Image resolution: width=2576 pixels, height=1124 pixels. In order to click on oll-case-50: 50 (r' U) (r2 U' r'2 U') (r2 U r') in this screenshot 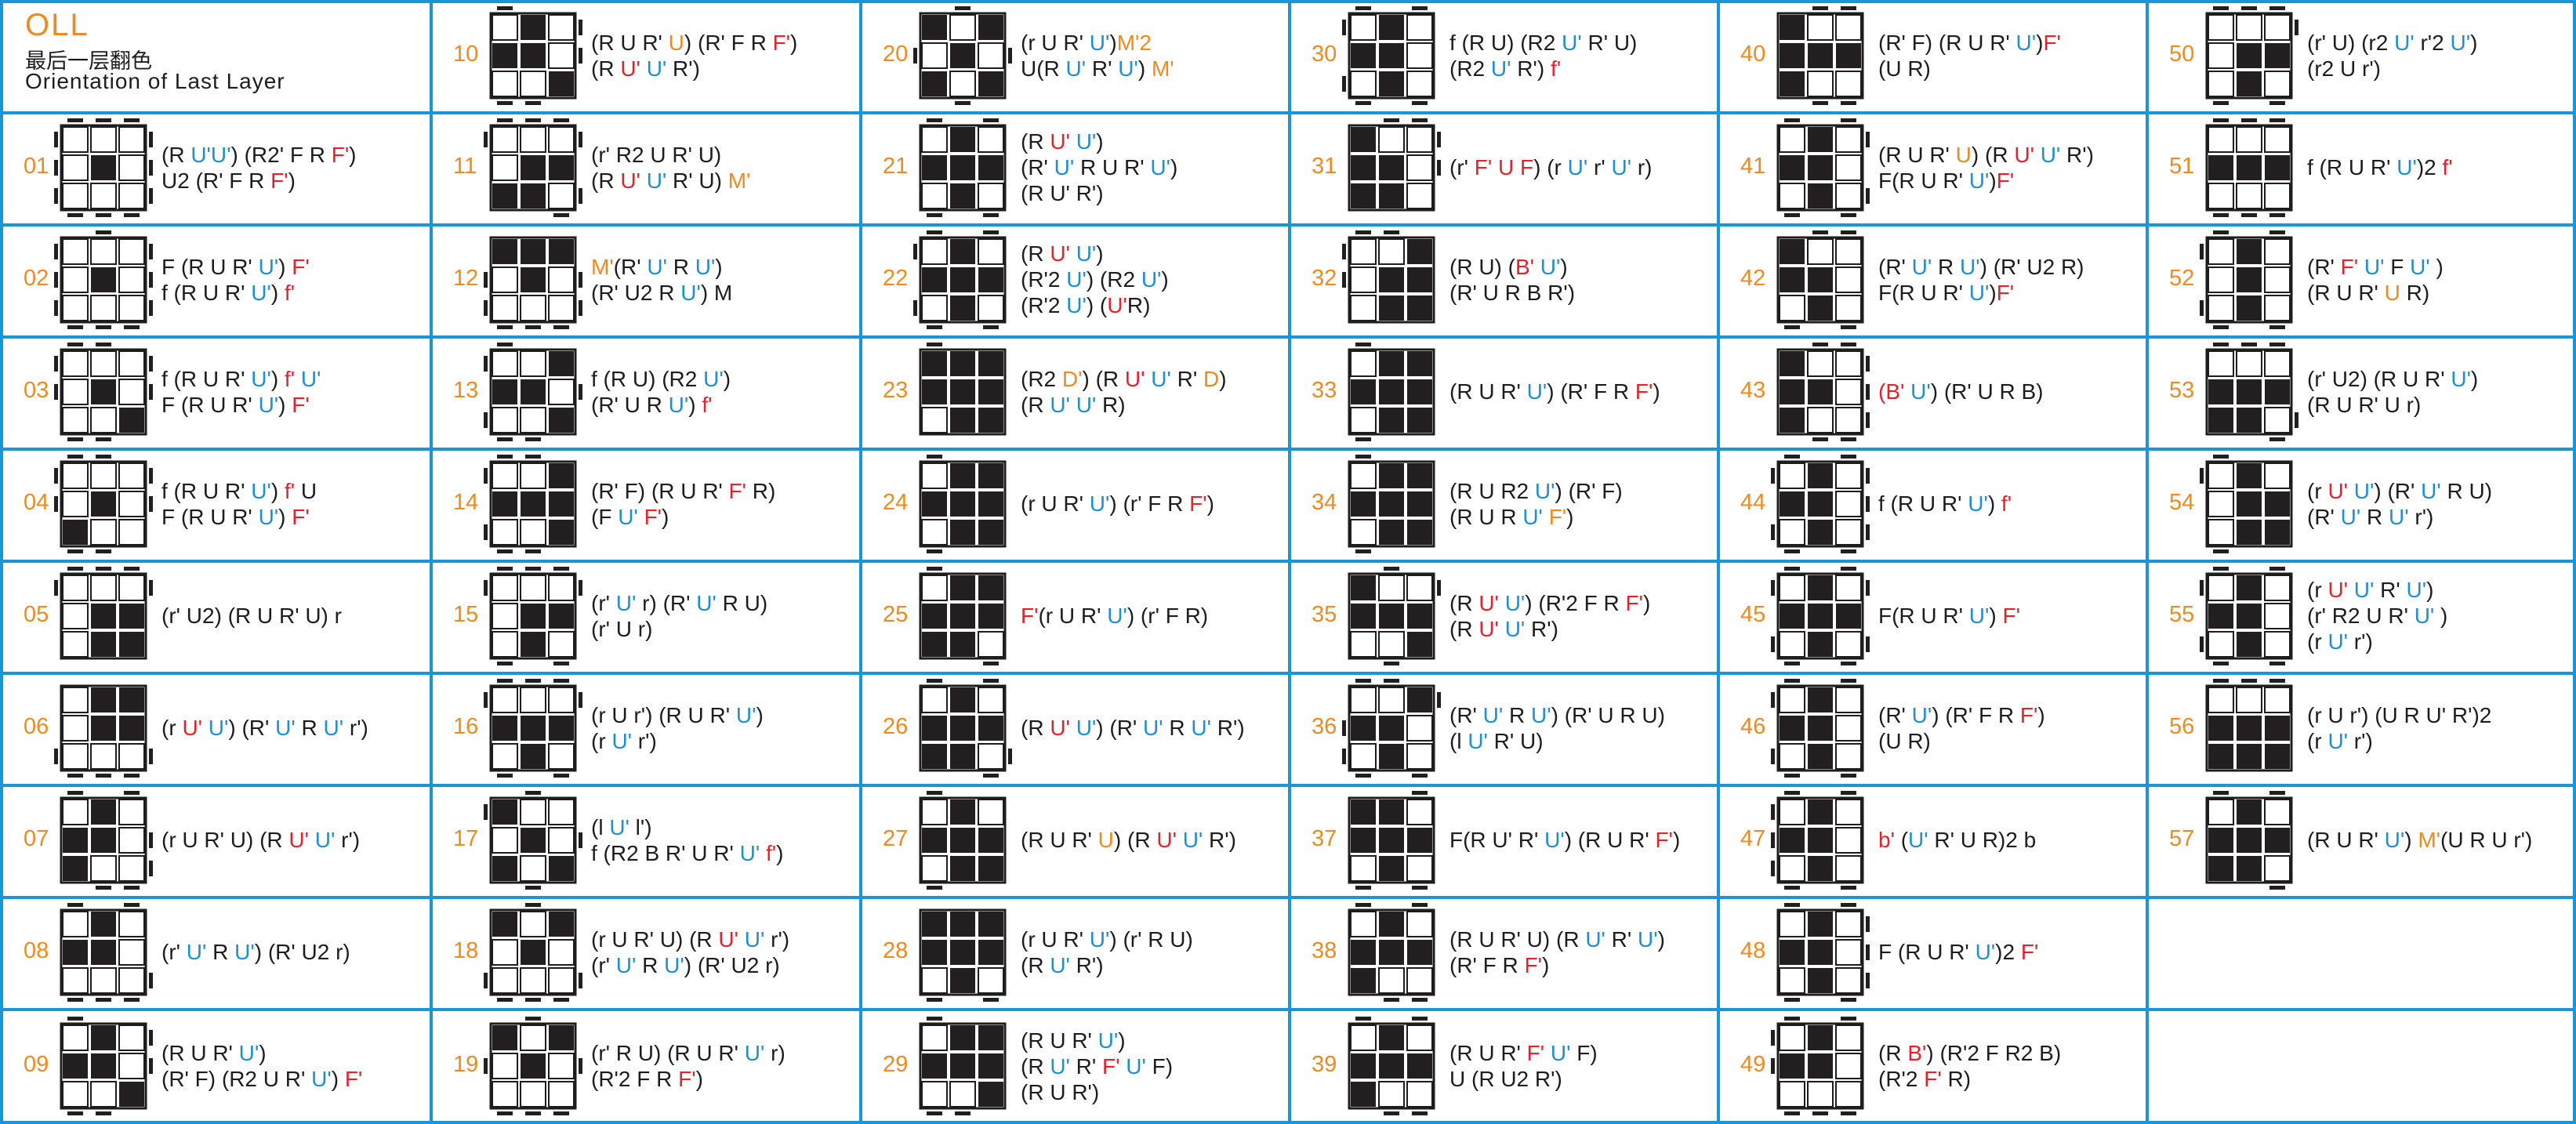, I will do `click(2361, 55)`.